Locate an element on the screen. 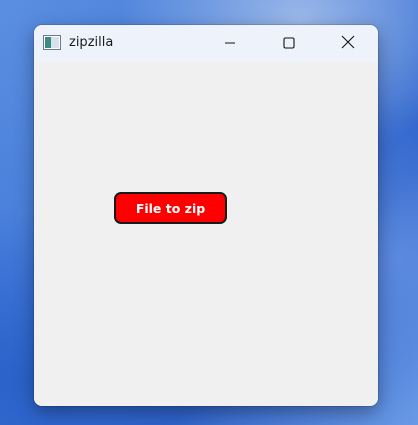  close-icon is located at coordinates (348, 43).